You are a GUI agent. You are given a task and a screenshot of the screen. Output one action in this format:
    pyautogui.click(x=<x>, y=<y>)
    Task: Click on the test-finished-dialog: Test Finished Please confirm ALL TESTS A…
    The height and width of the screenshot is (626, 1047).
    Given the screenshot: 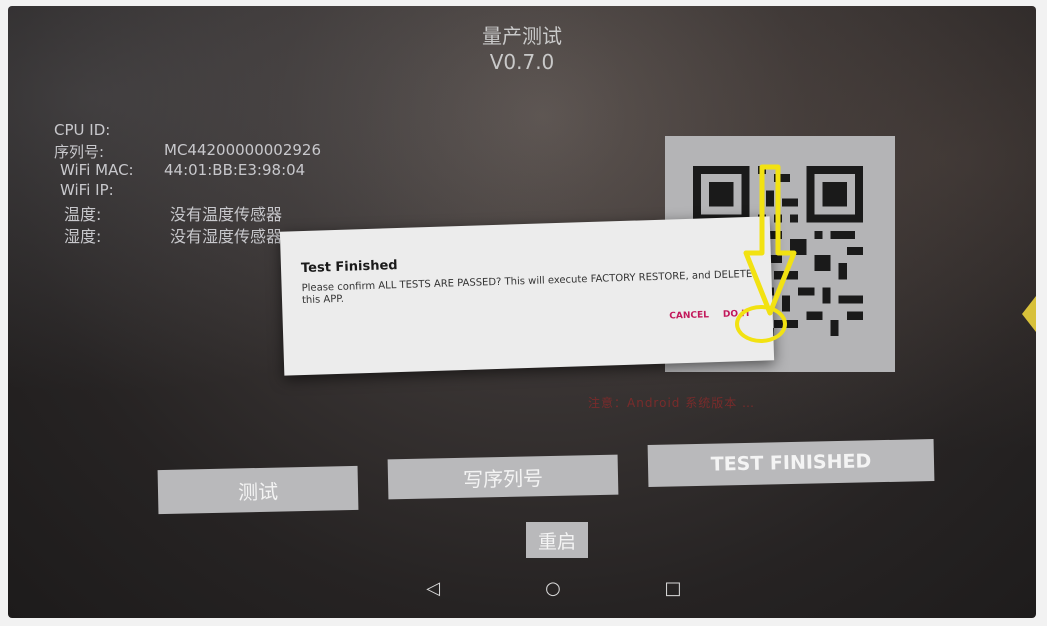 What is the action you would take?
    pyautogui.click(x=527, y=296)
    